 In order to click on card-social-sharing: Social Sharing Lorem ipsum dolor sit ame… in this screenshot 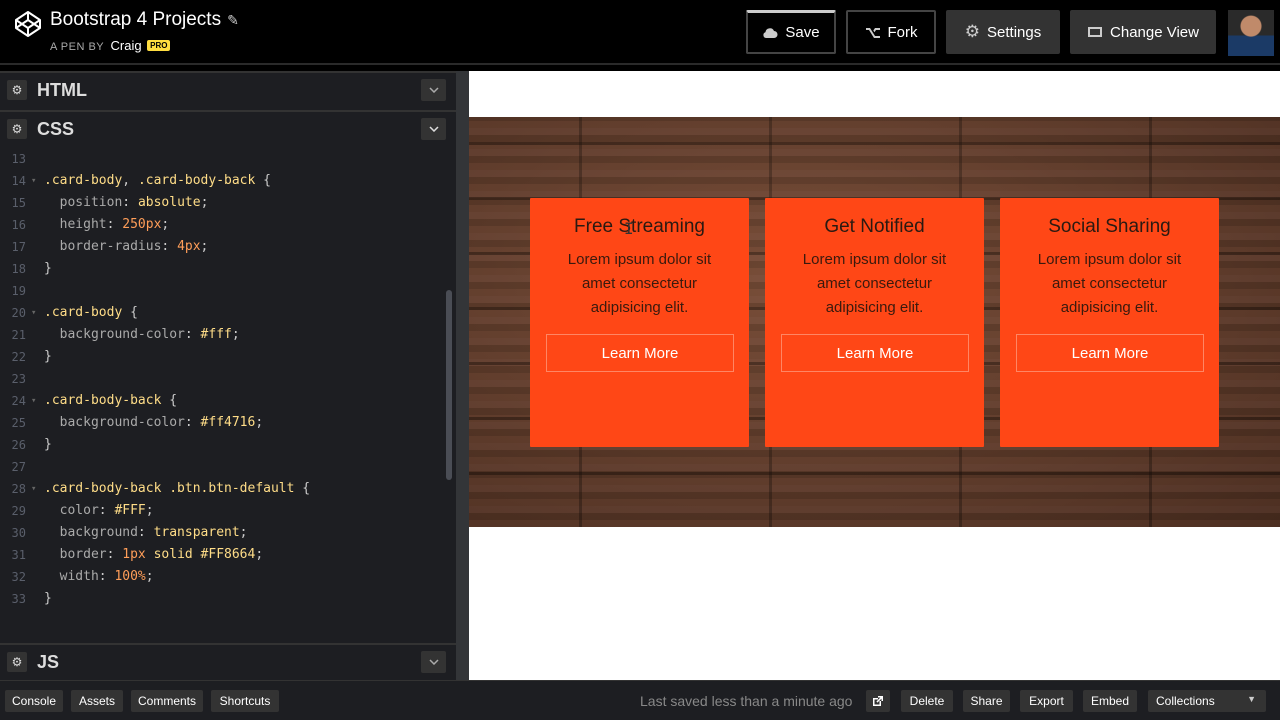, I will do `click(1109, 322)`.